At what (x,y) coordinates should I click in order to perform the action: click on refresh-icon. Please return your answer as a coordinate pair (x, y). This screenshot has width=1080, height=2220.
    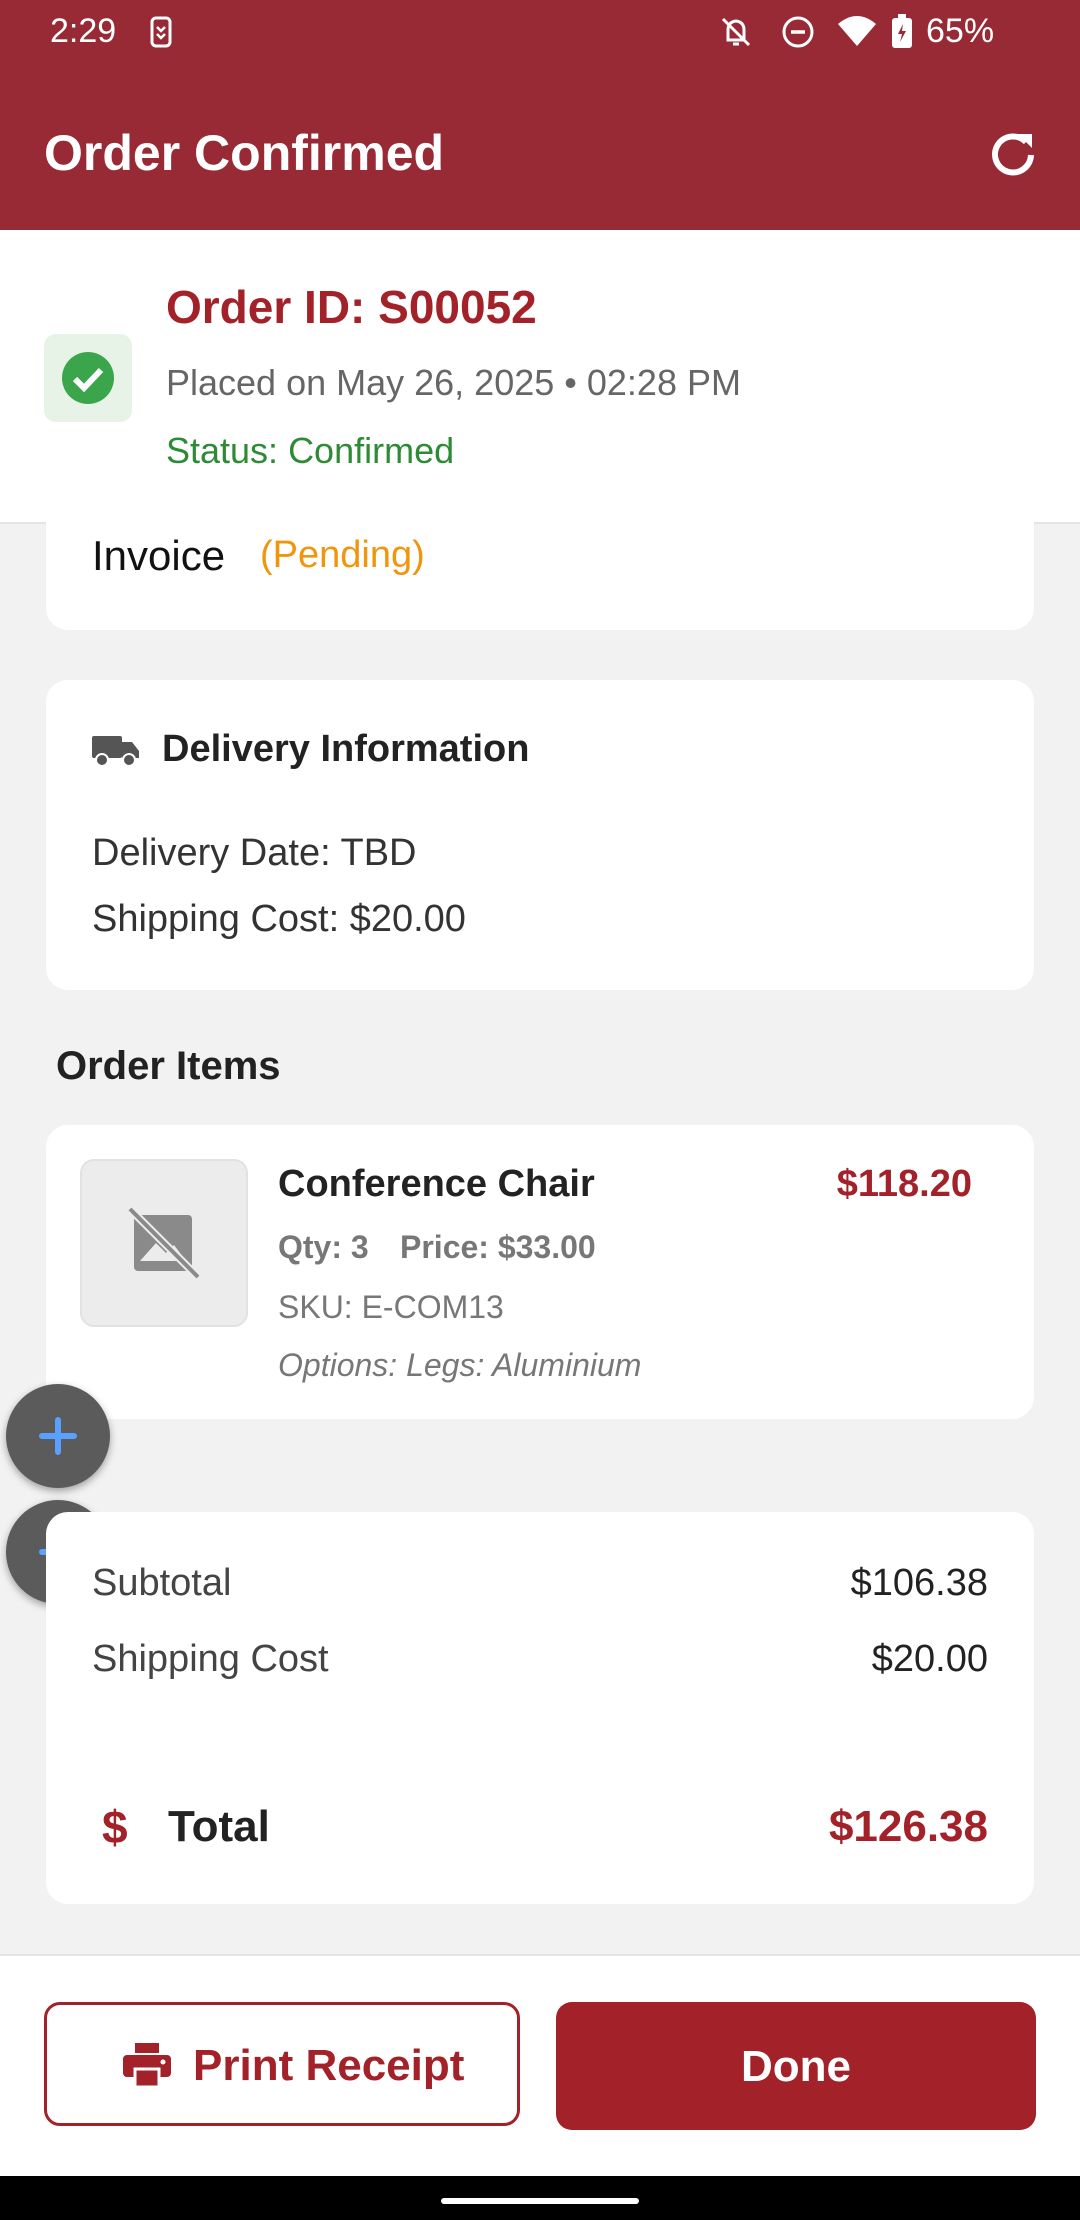
    Looking at the image, I should click on (1013, 155).